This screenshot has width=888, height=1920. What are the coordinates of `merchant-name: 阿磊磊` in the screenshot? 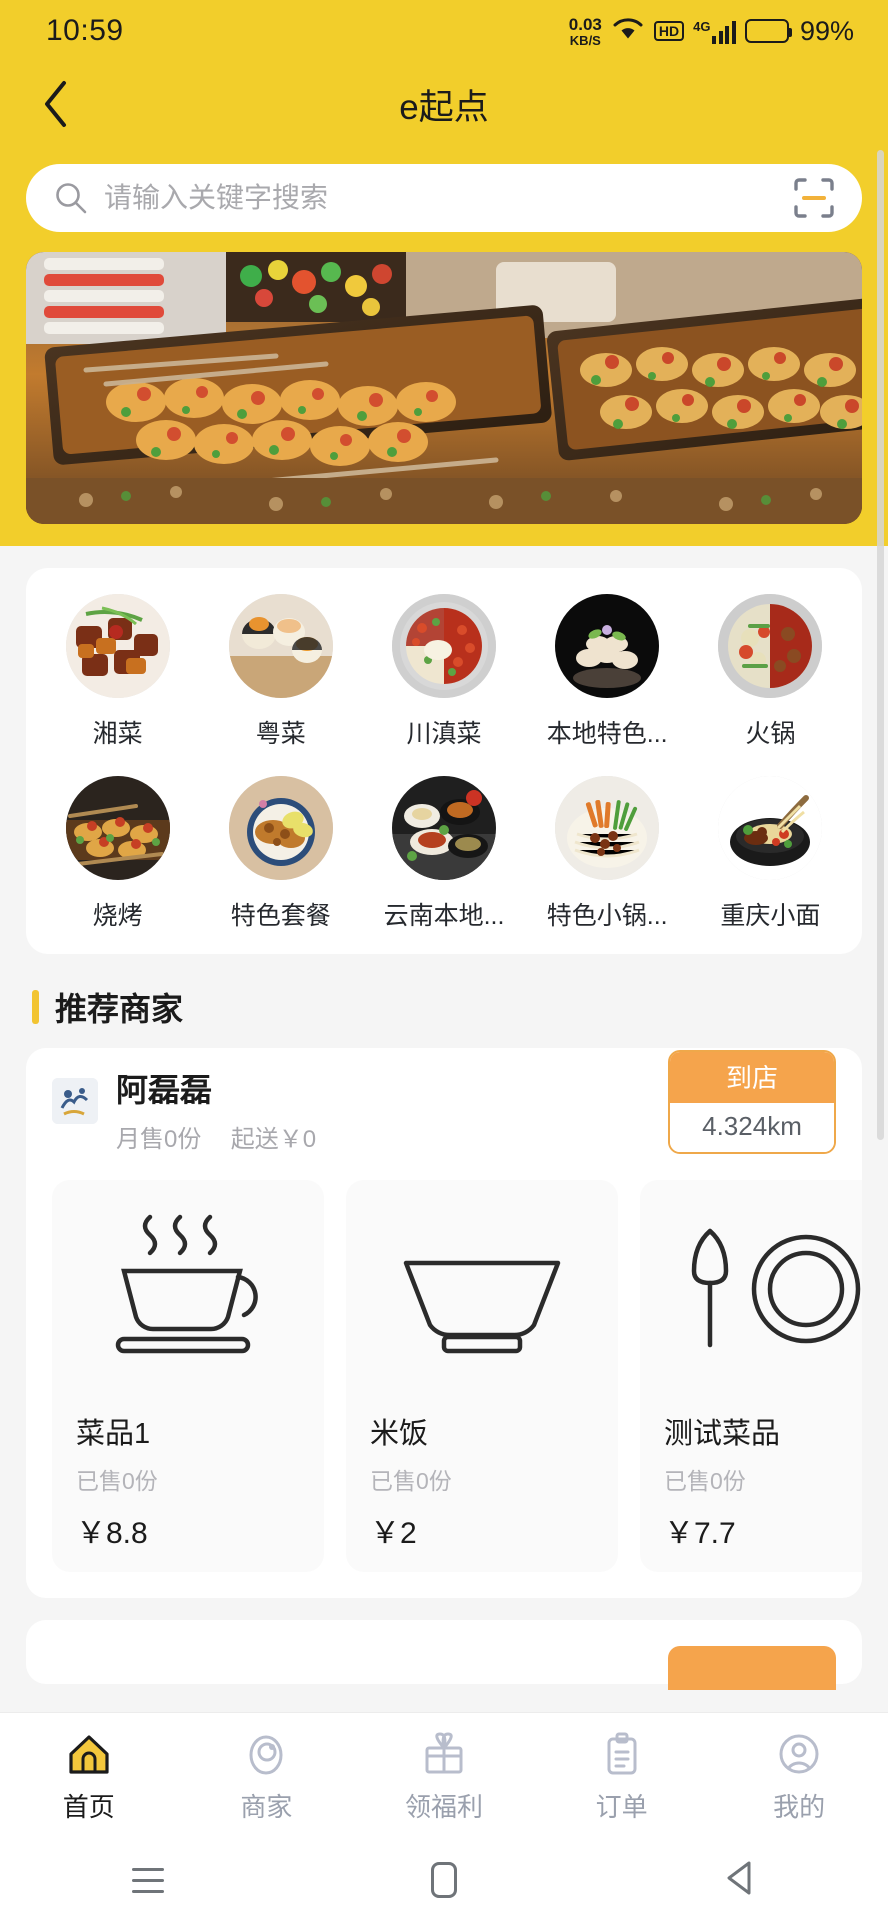 It's located at (164, 1090).